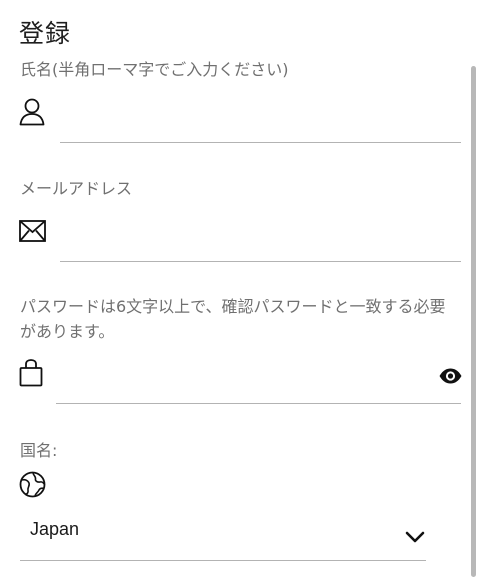 This screenshot has width=480, height=577. What do you see at coordinates (32, 233) in the screenshot?
I see `envelope-icon` at bounding box center [32, 233].